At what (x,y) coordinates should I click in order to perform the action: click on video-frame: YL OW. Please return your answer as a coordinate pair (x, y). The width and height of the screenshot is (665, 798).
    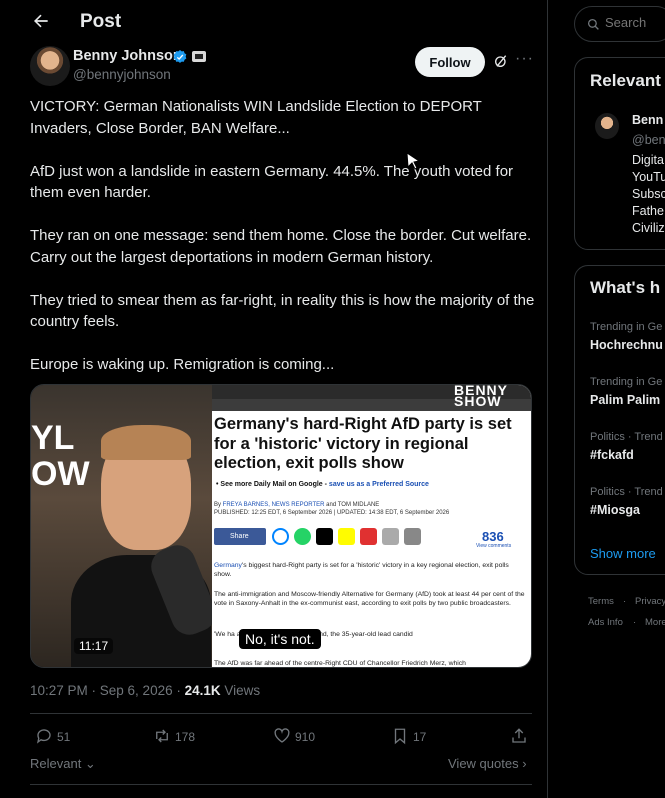
    Looking at the image, I should click on (126, 526).